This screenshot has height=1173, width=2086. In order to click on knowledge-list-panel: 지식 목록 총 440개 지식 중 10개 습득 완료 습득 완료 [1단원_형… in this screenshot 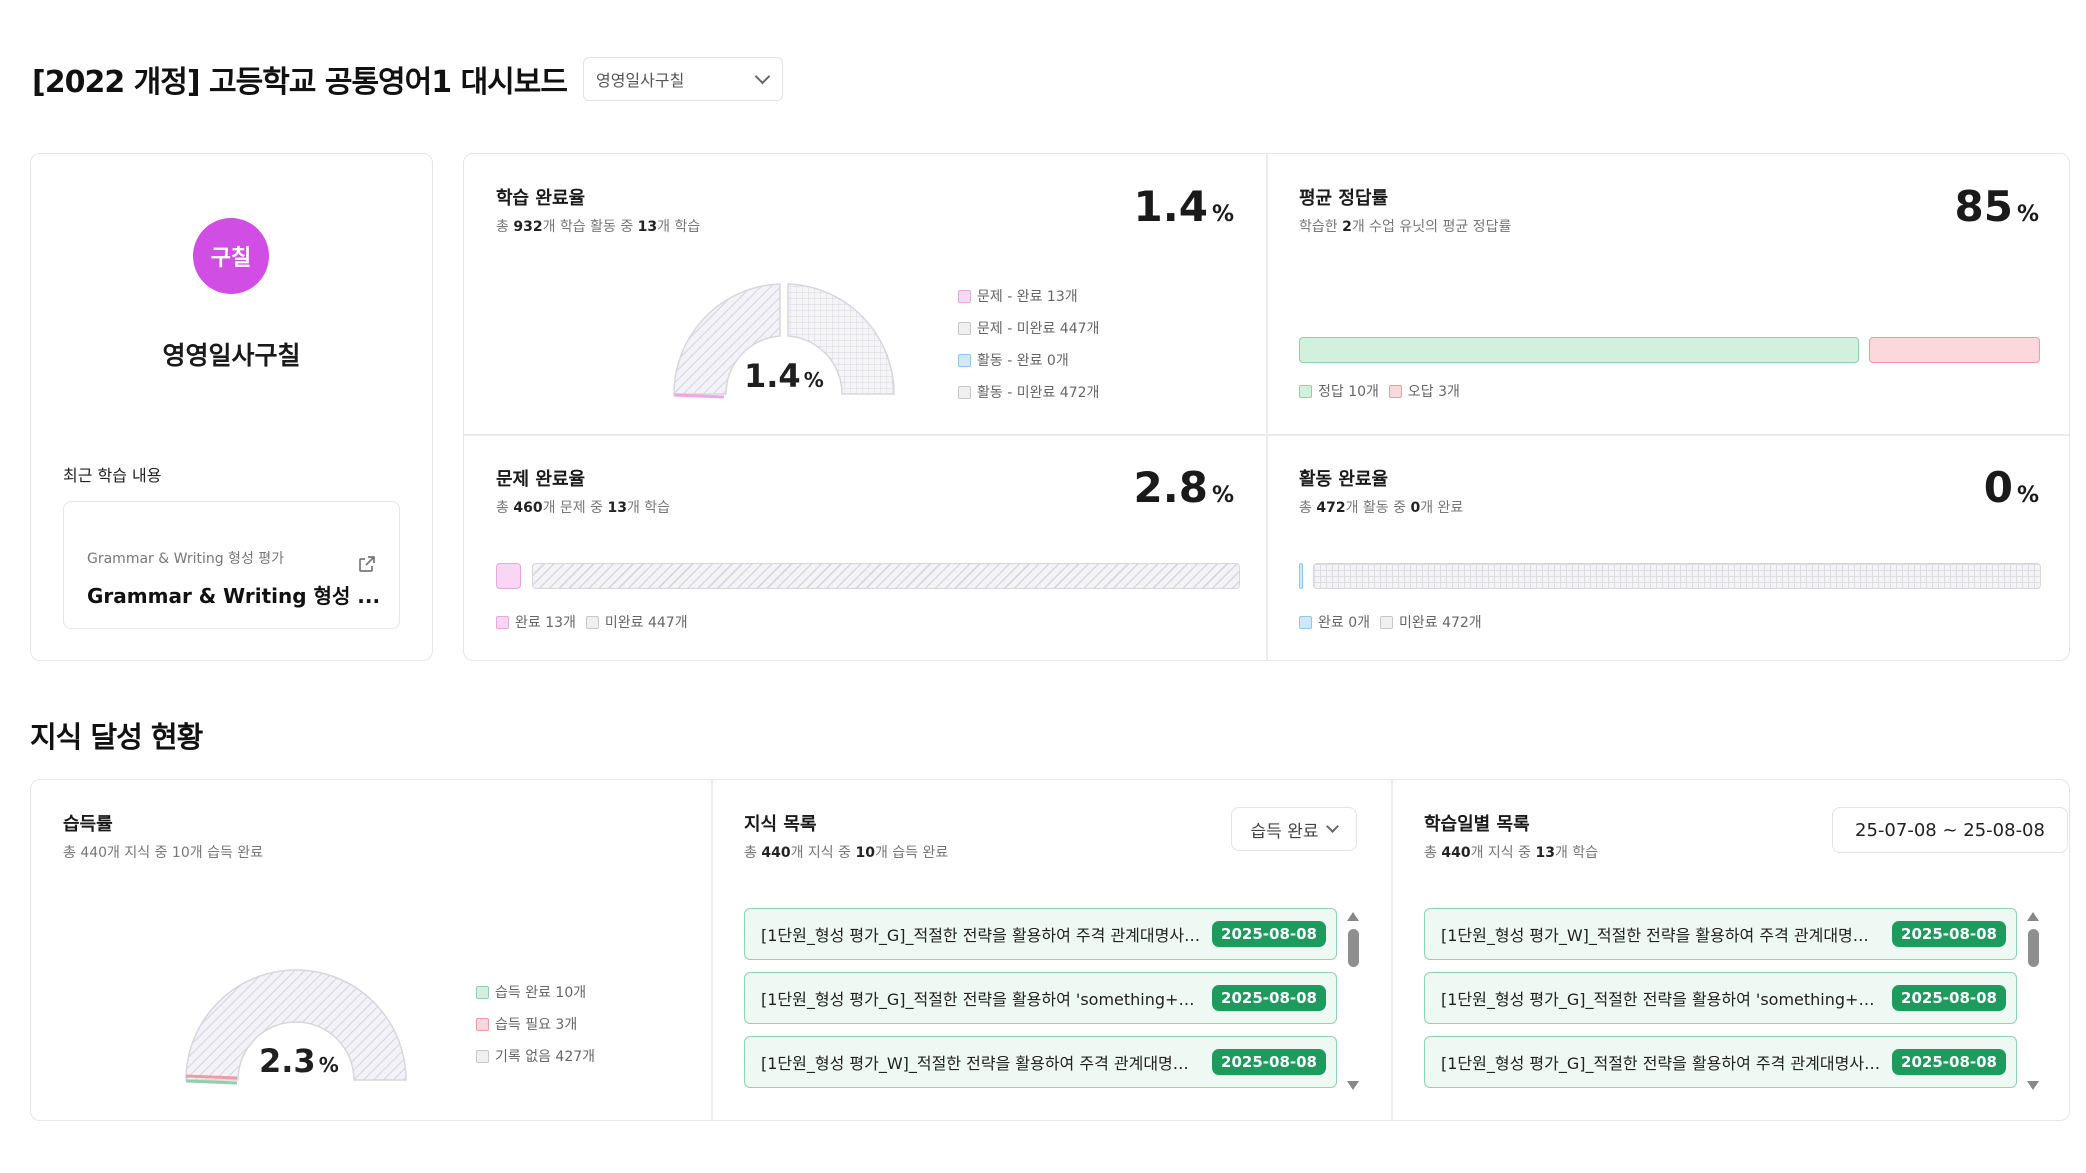, I will do `click(1051, 951)`.